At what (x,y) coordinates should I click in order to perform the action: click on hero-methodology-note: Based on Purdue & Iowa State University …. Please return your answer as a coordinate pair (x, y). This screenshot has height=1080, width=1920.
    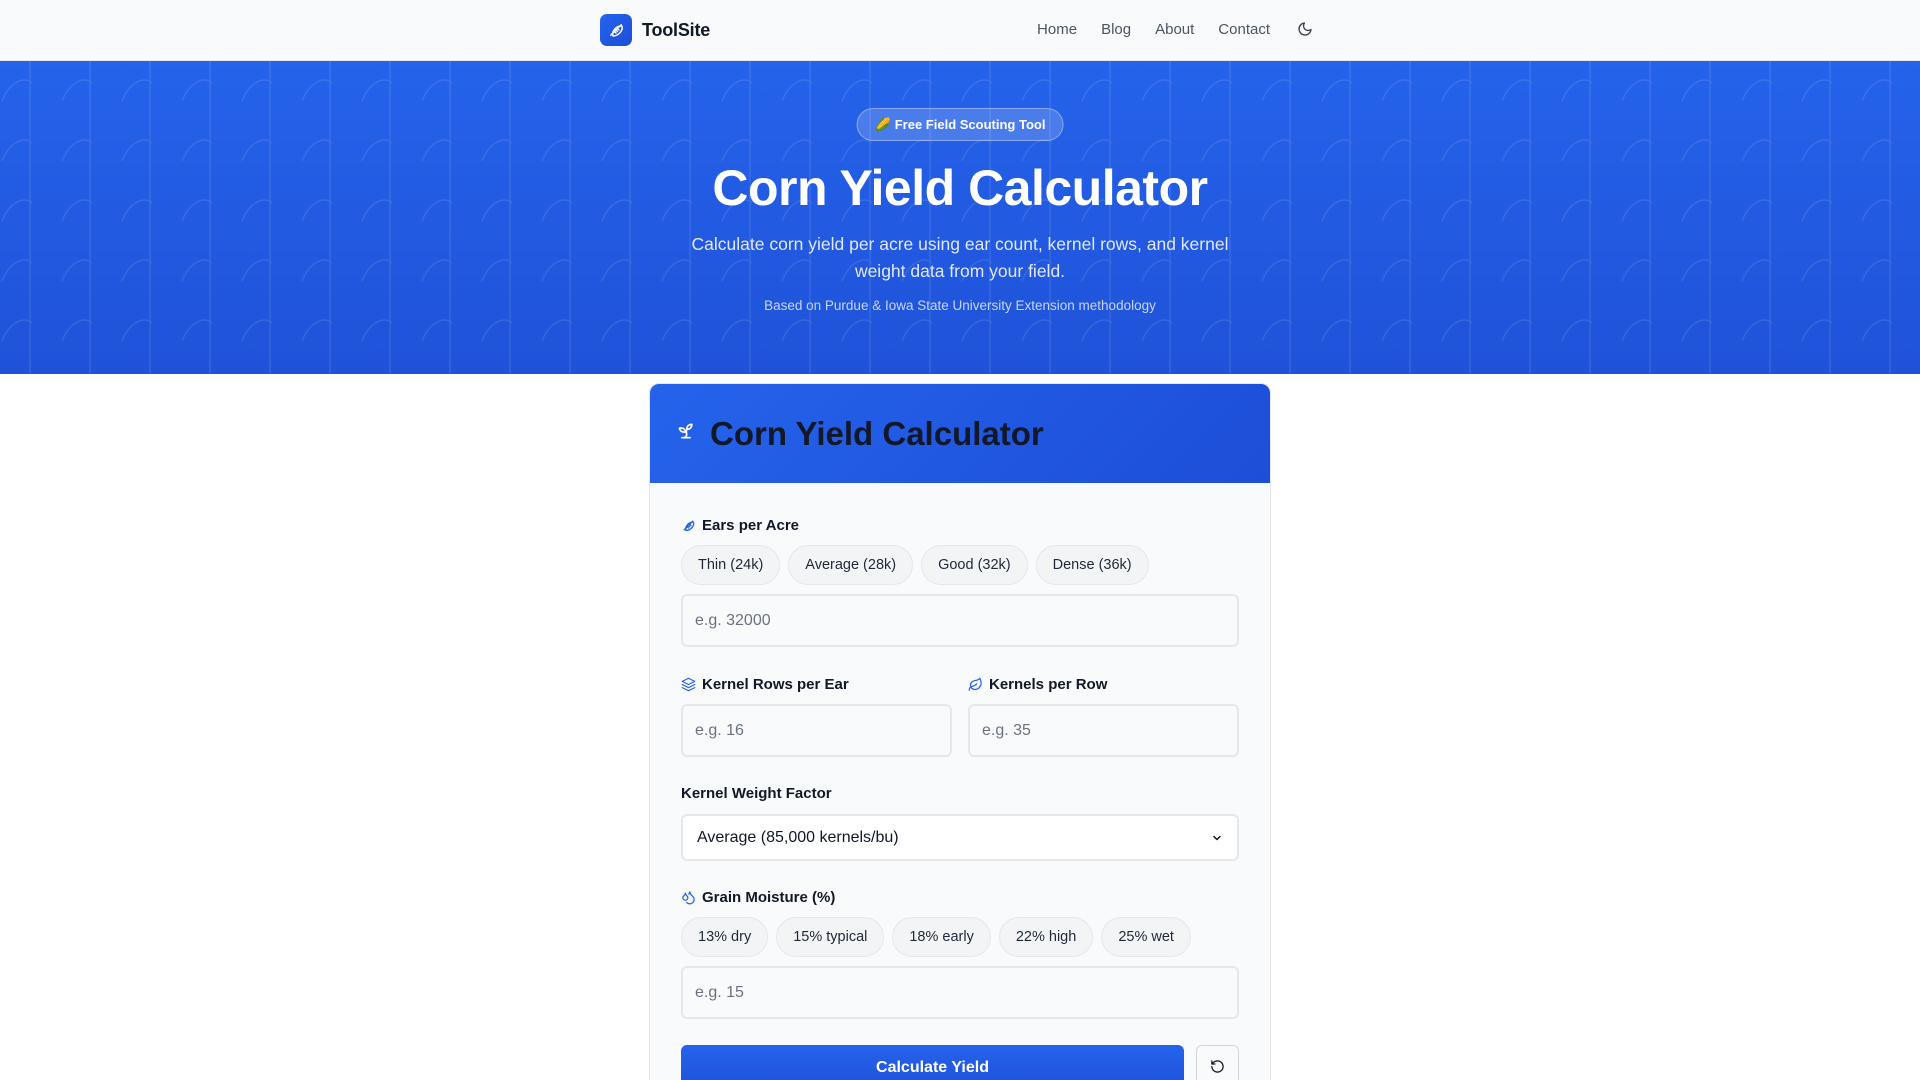
    Looking at the image, I should click on (960, 305).